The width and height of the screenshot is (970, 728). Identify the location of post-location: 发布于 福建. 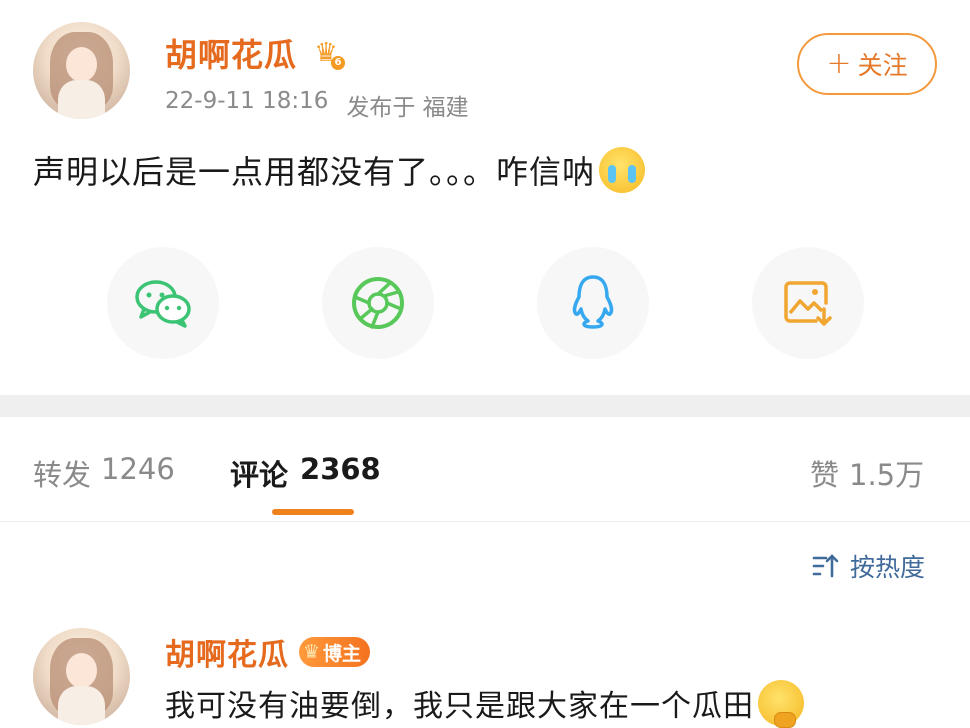
(407, 108).